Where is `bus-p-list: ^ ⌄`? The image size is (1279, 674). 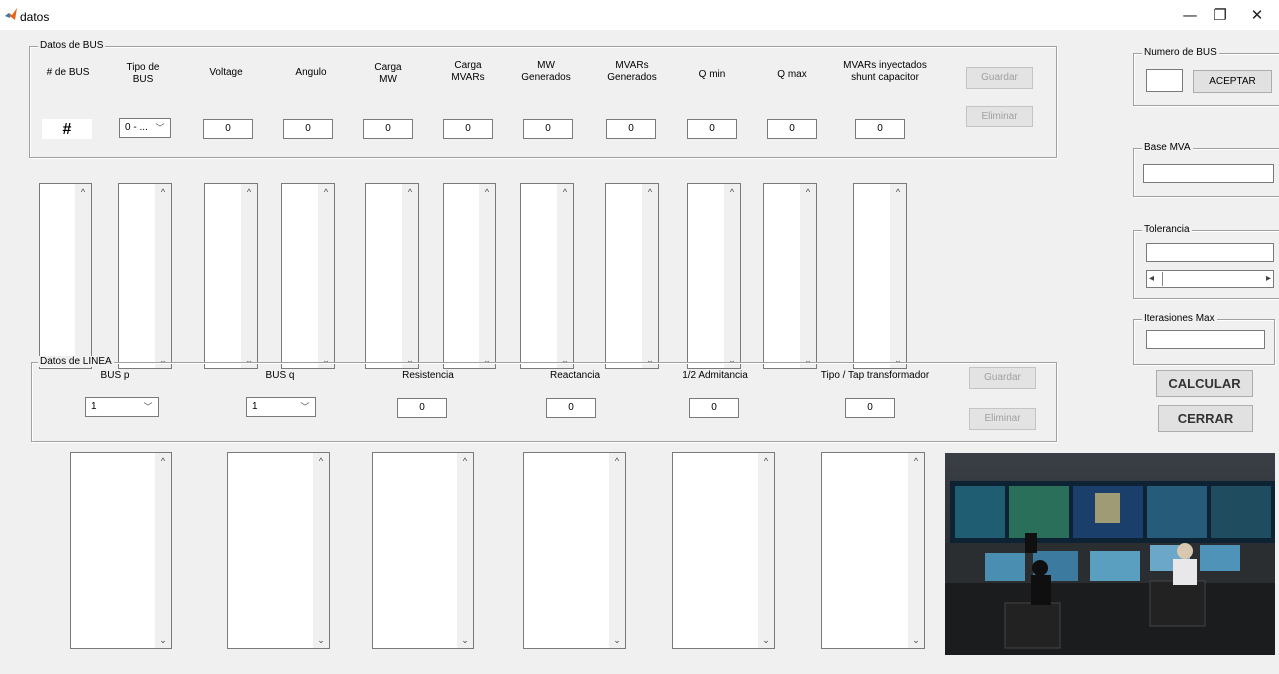 bus-p-list: ^ ⌄ is located at coordinates (121, 550).